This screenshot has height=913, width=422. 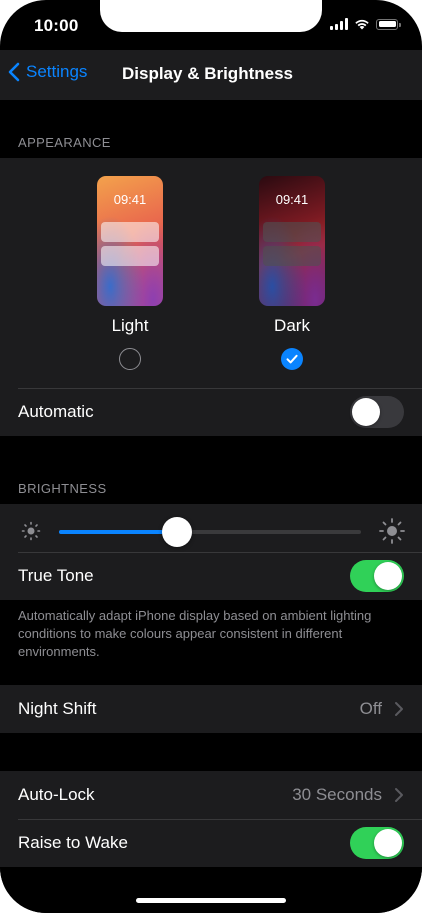 I want to click on brightness-slider-fill, so click(x=118, y=532).